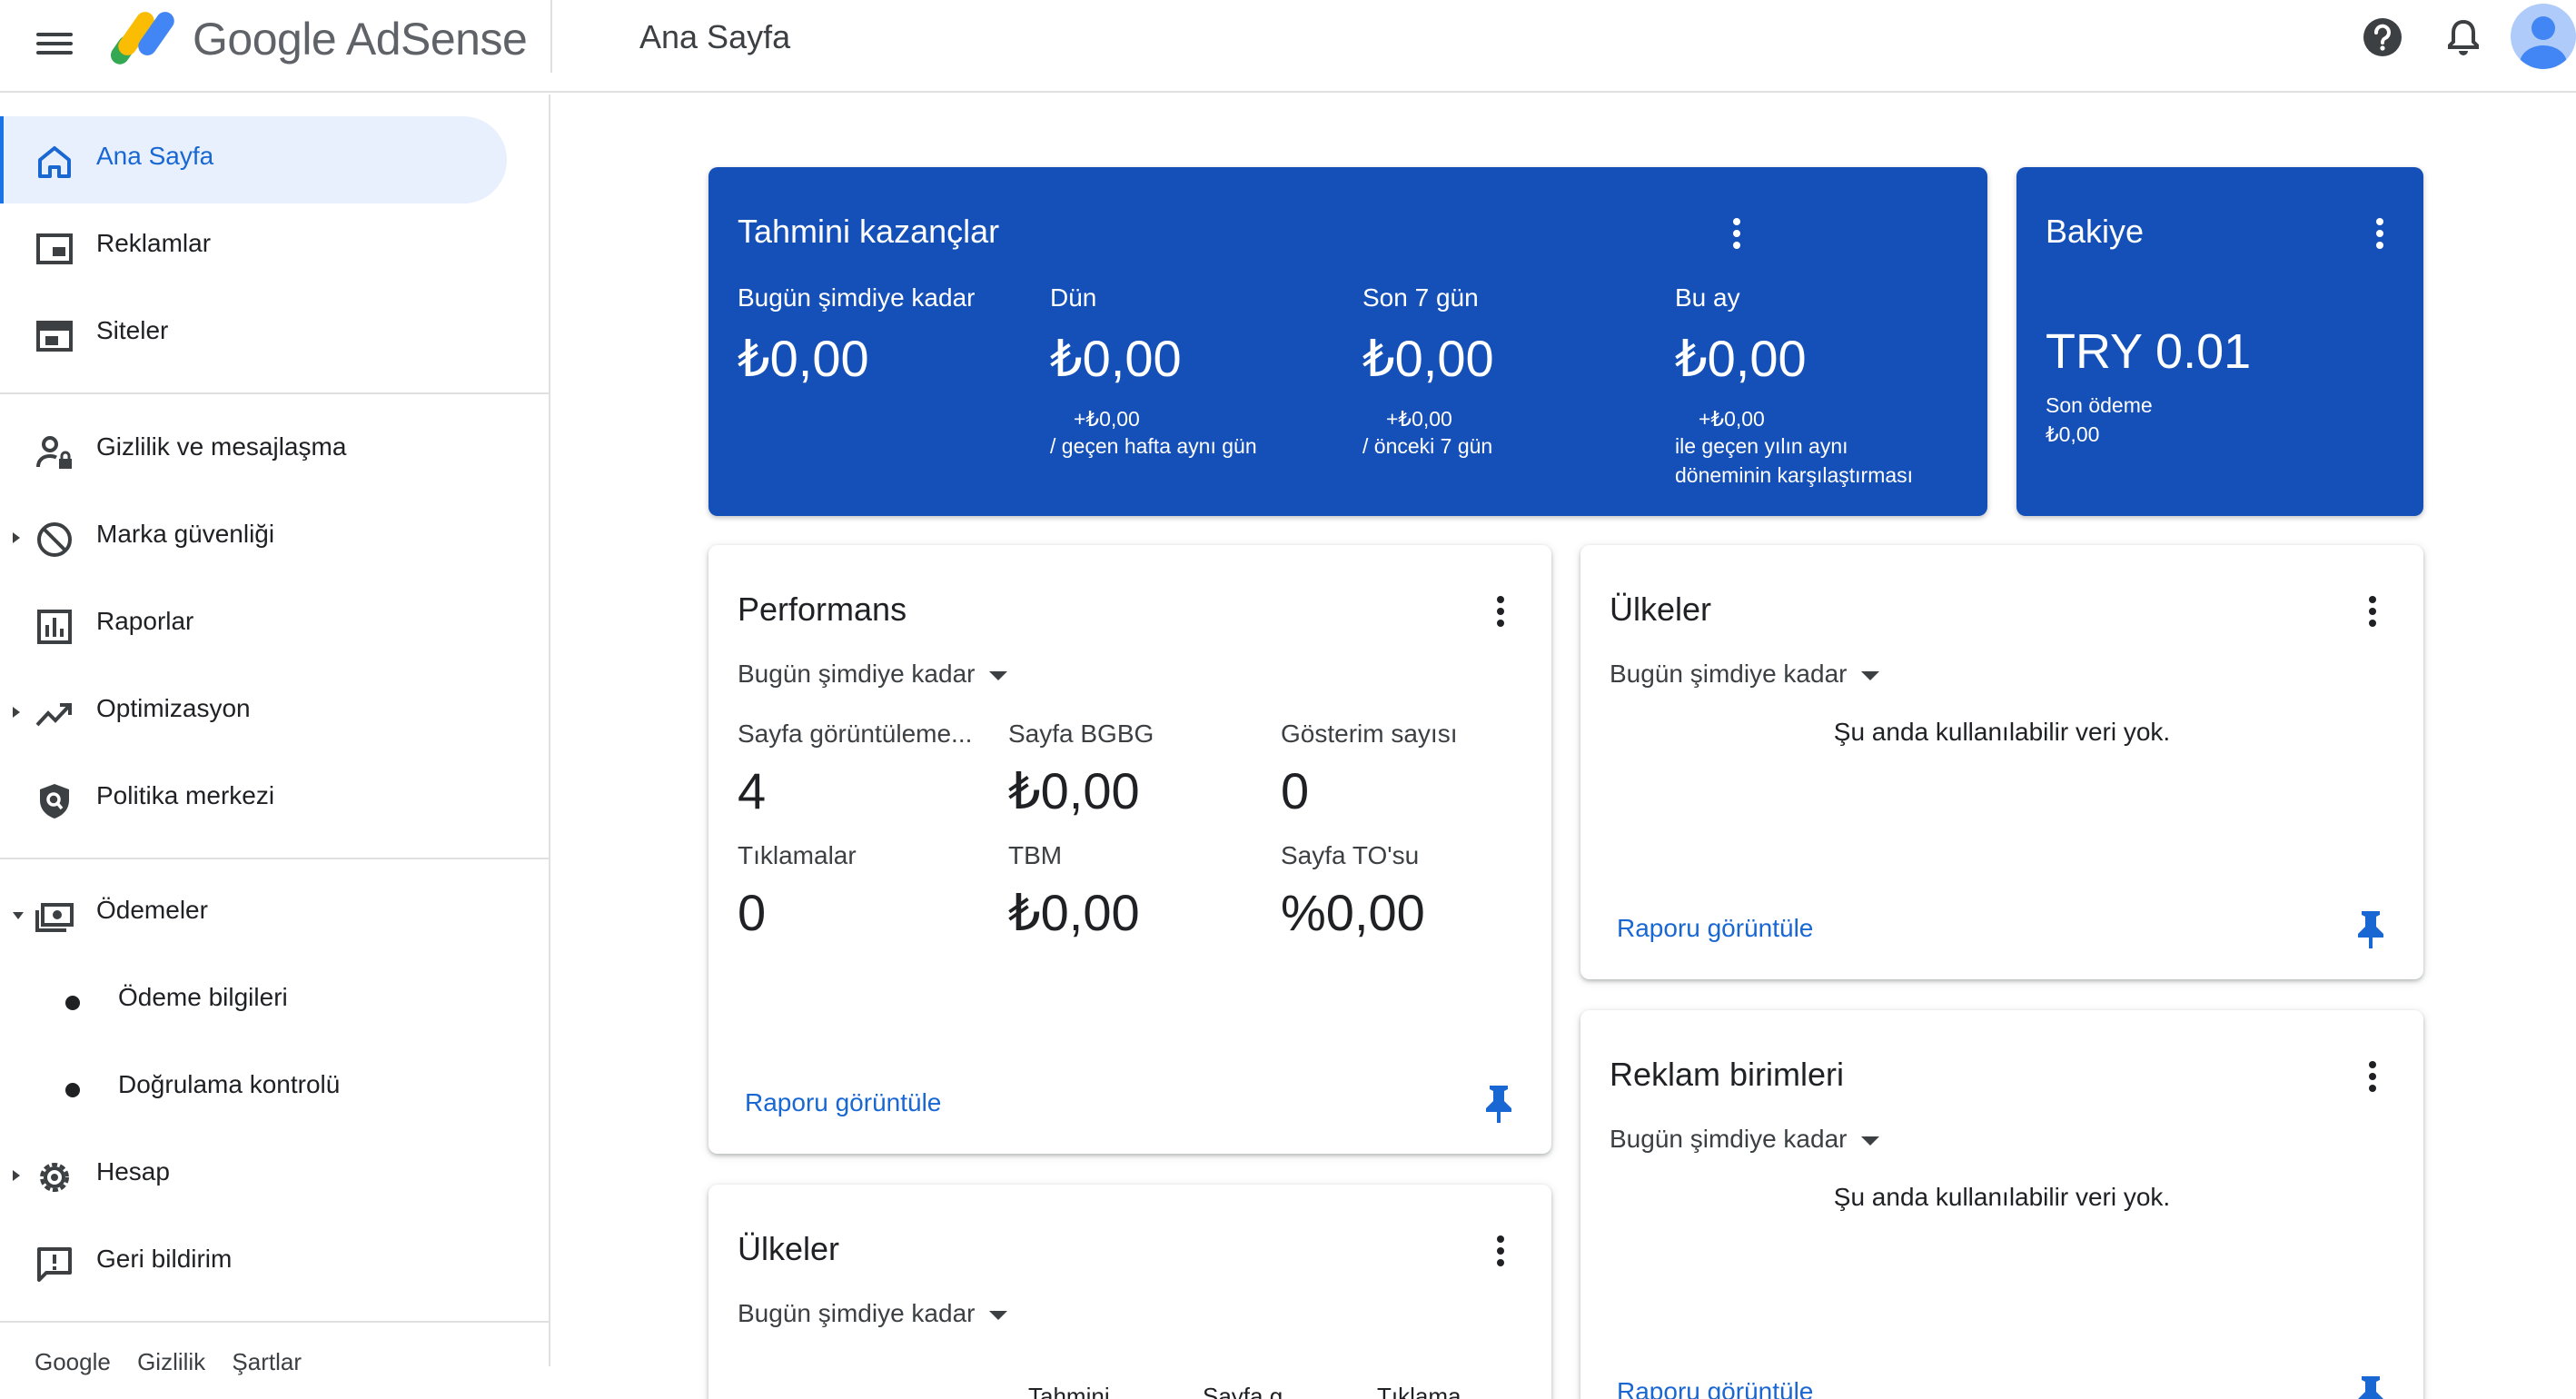 The image size is (2576, 1399). Describe the element at coordinates (1153, 446) in the screenshot. I see `earnings-comparison-note: / geçen hafta aynı gün` at that location.